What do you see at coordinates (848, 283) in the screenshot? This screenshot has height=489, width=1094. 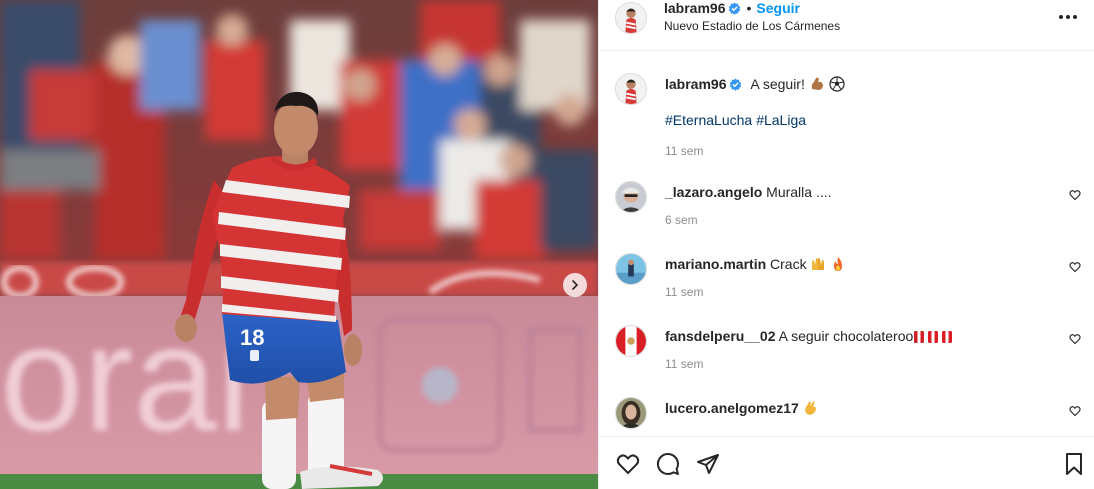 I see `comment-item: mariano.martin Crack 11 sem` at bounding box center [848, 283].